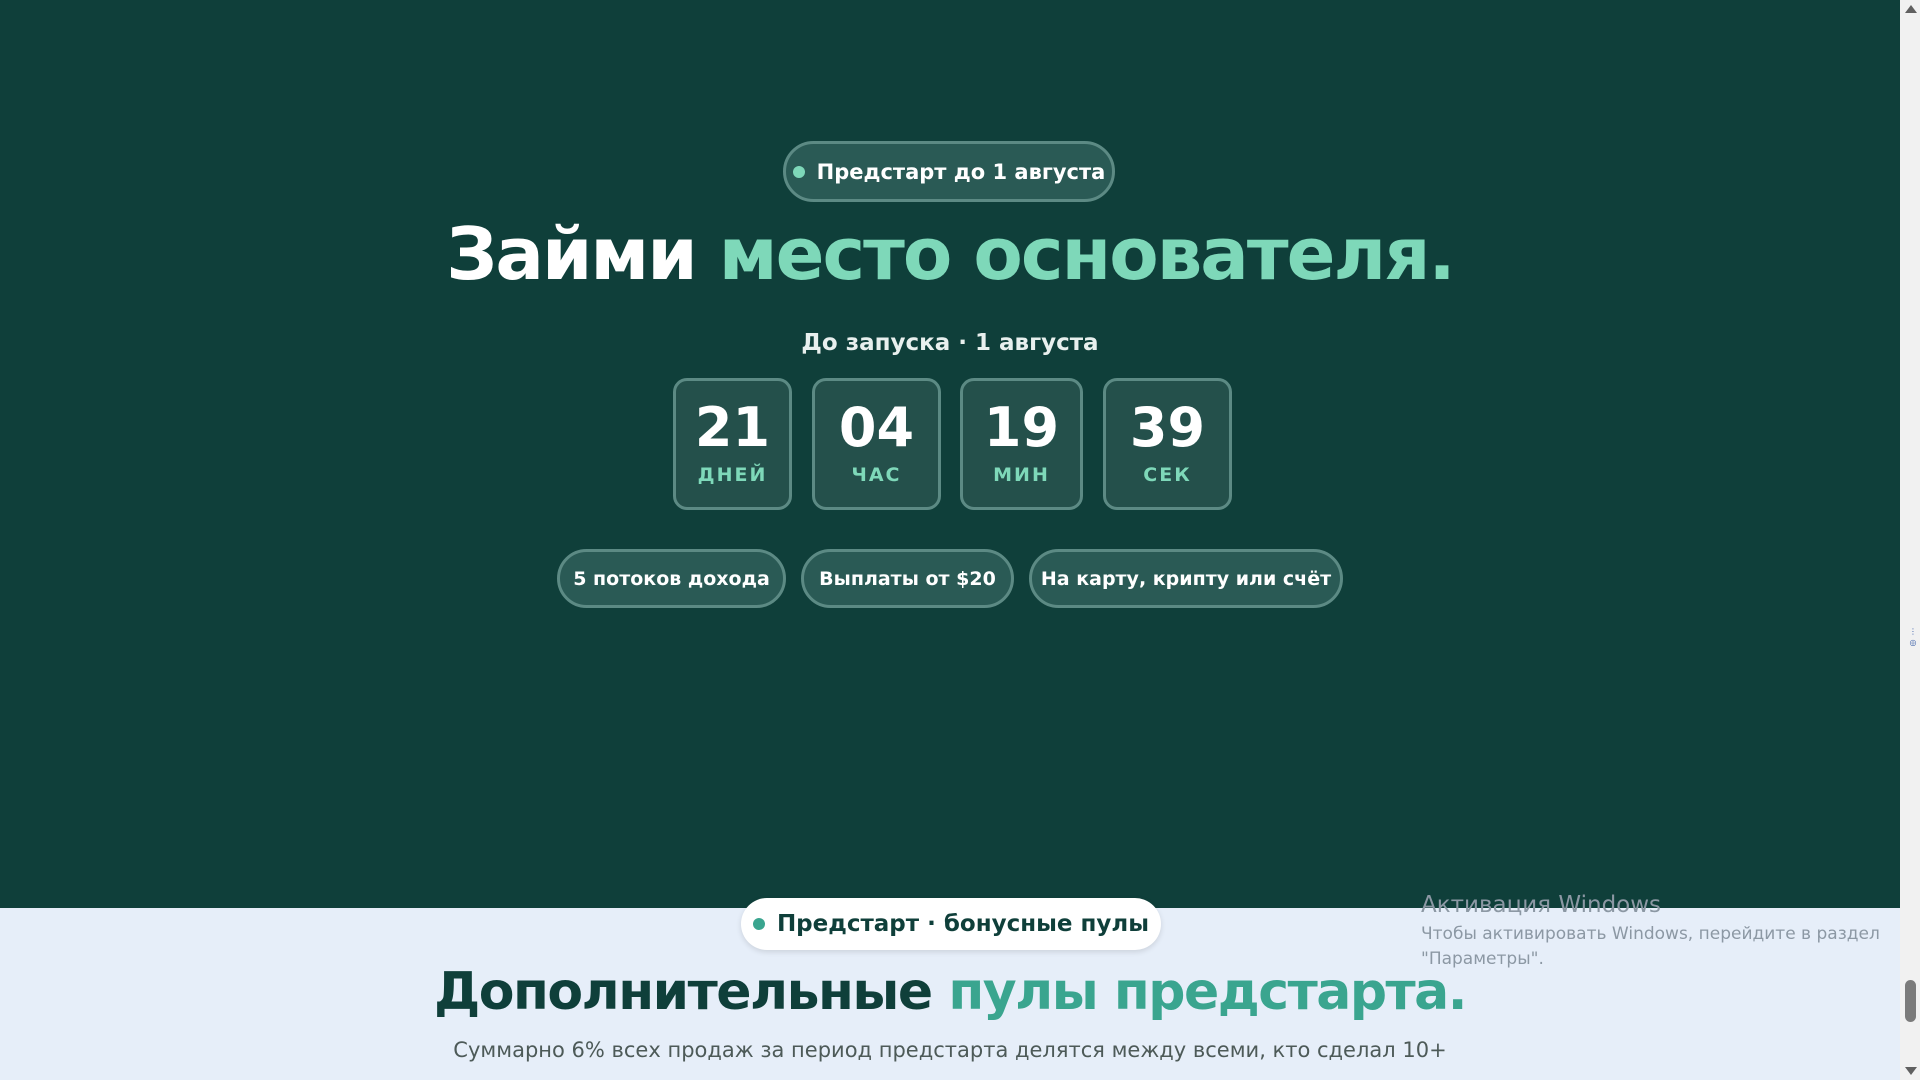 This screenshot has height=1080, width=1920. I want to click on feature-chip-payouts: Выплаты от $20, so click(907, 578).